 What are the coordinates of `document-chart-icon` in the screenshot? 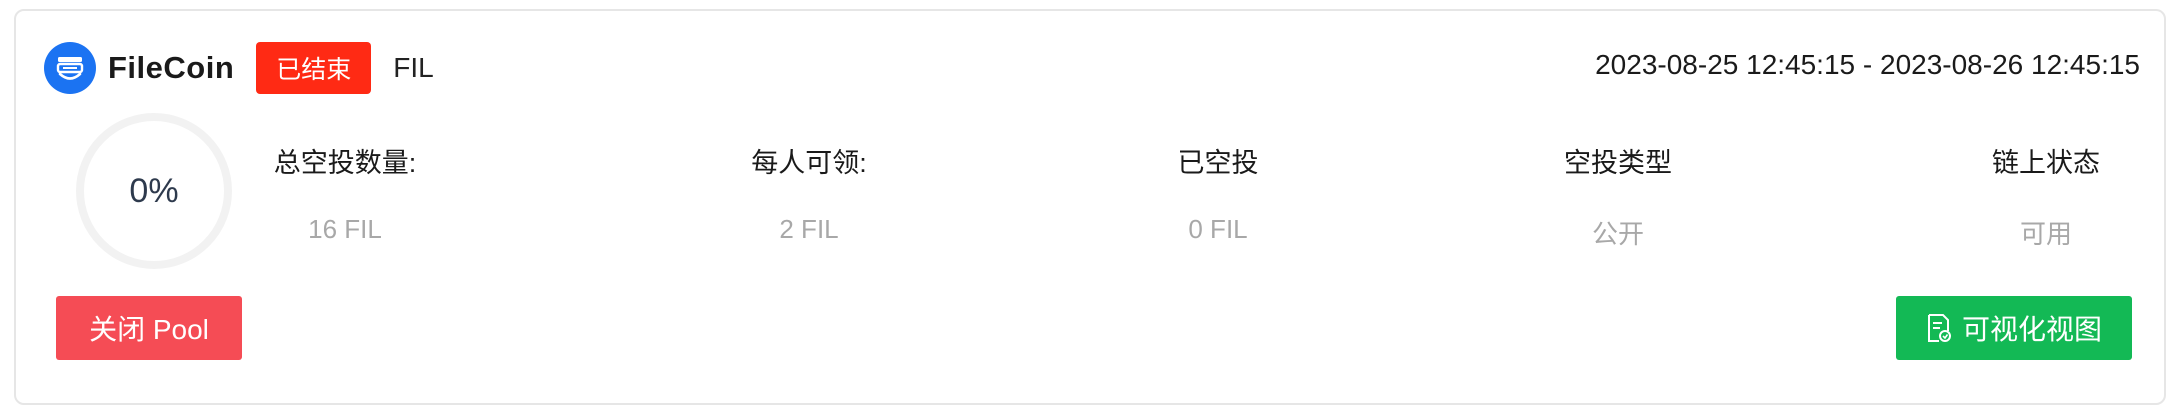 It's located at (1939, 328).